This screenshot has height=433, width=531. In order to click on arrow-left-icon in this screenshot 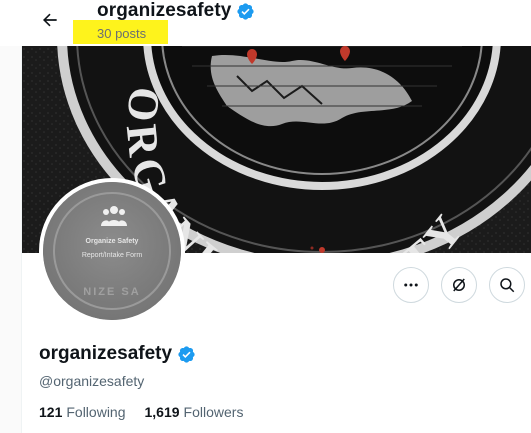, I will do `click(50, 20)`.